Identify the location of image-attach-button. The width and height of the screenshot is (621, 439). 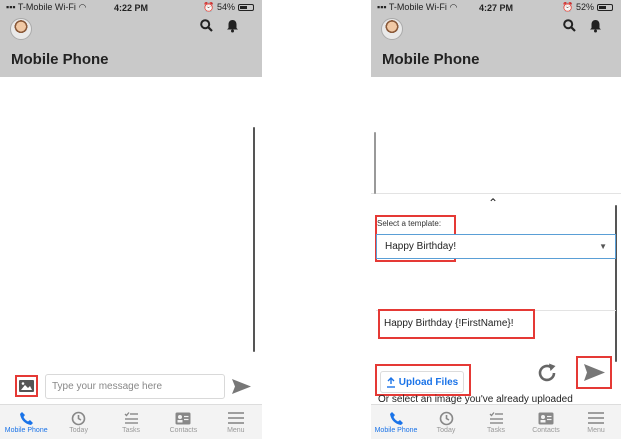
(26, 386).